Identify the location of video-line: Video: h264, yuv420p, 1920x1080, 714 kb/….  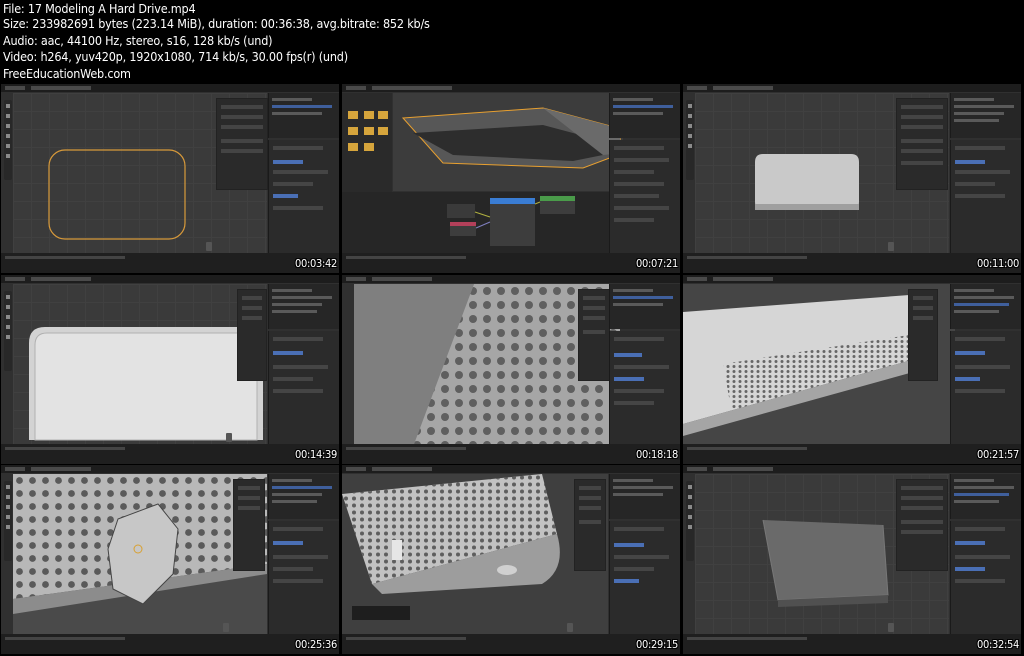
(175, 56).